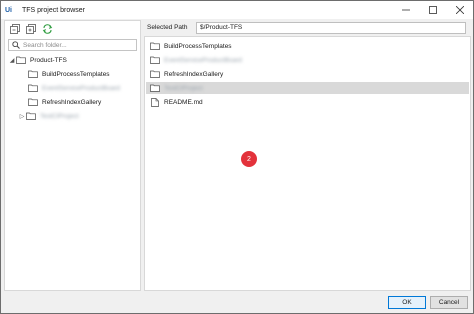 The width and height of the screenshot is (474, 314). What do you see at coordinates (198, 46) in the screenshot?
I see `list-item-label: BuildProcessTemplates` at bounding box center [198, 46].